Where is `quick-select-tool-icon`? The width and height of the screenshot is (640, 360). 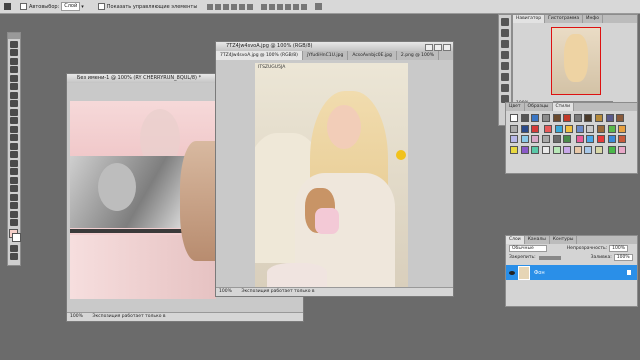
quick-select-tool-icon is located at coordinates (14, 69).